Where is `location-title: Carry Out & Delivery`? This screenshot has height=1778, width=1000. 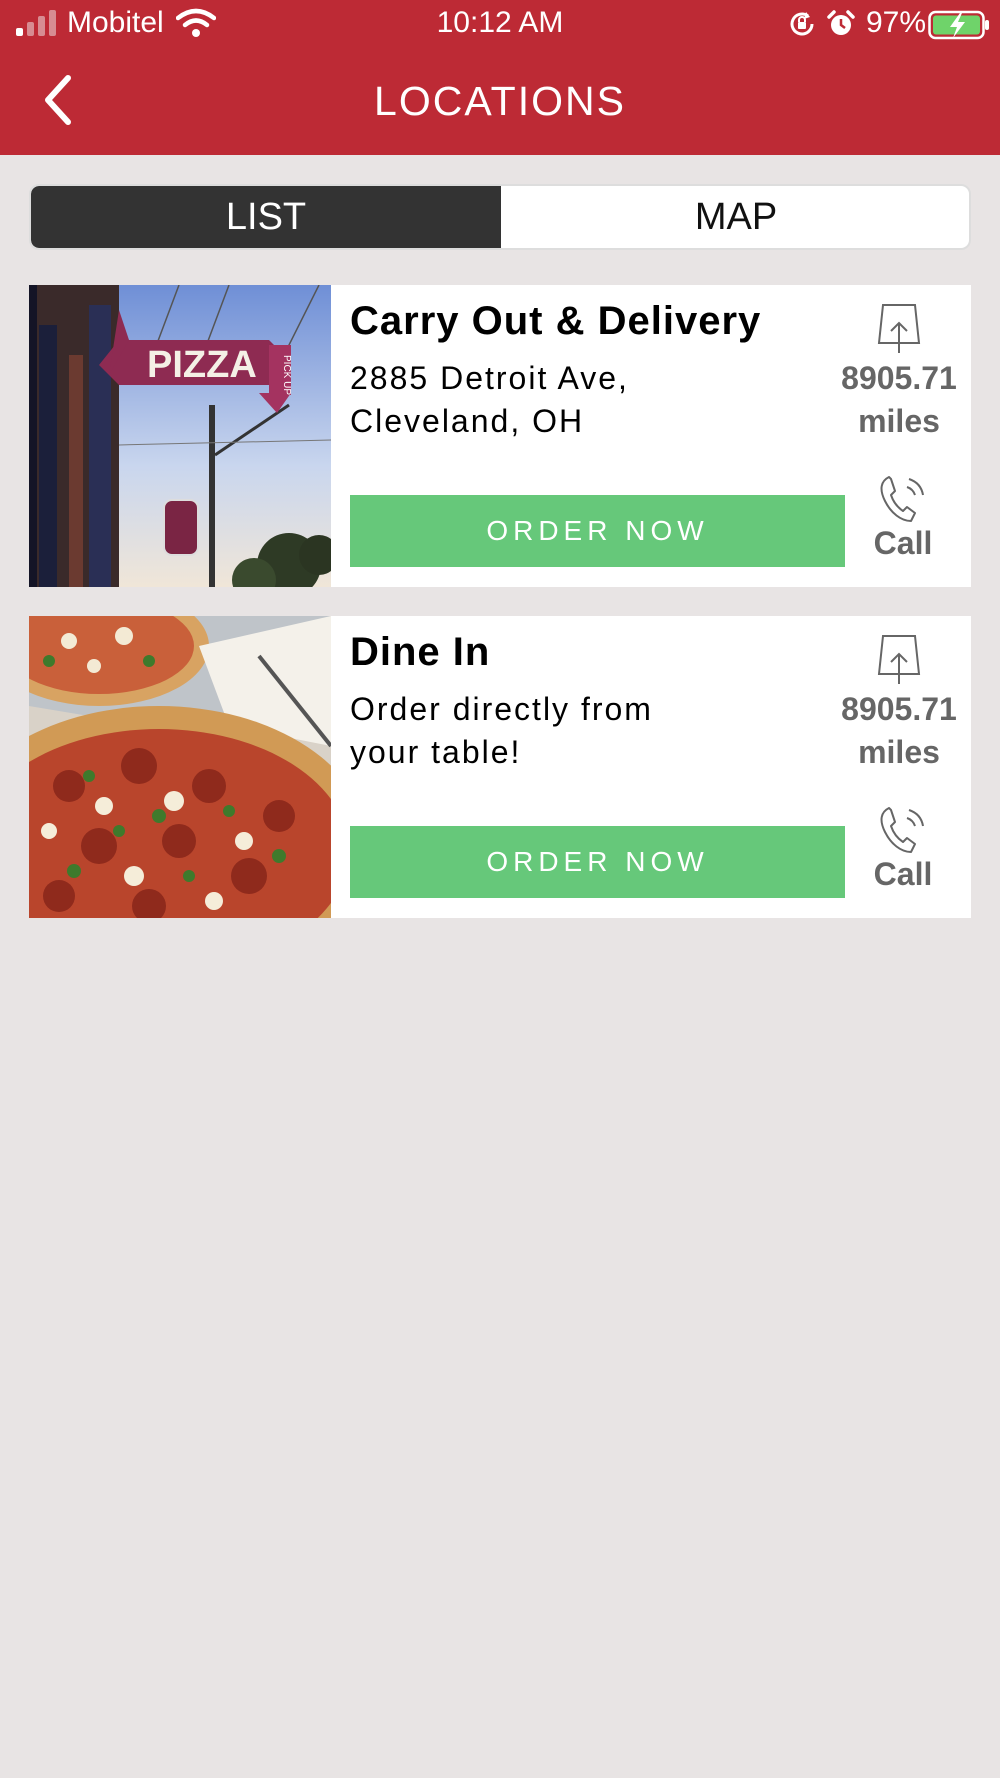 location-title: Carry Out & Delivery is located at coordinates (556, 321).